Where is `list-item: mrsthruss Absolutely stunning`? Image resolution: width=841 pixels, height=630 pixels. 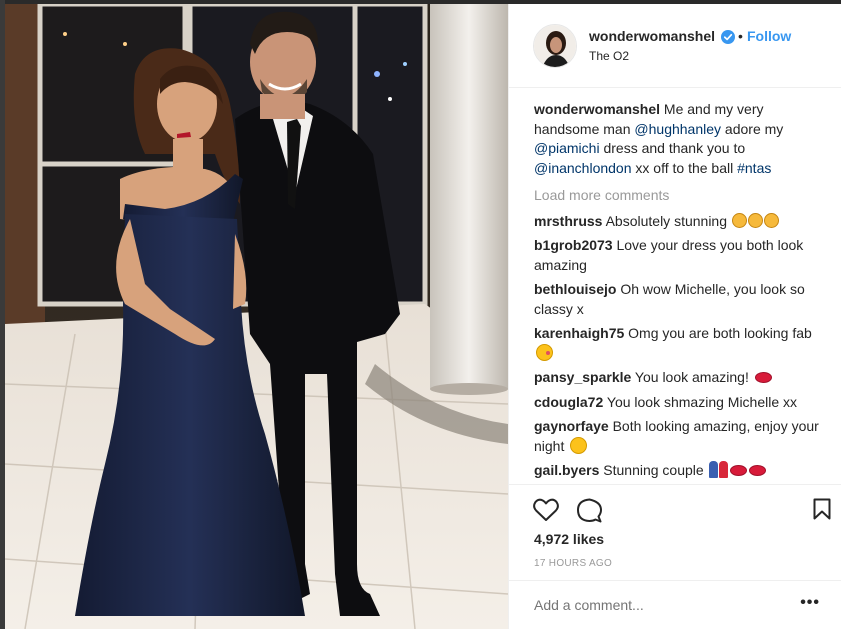
list-item: mrsthruss Absolutely stunning is located at coordinates (679, 222).